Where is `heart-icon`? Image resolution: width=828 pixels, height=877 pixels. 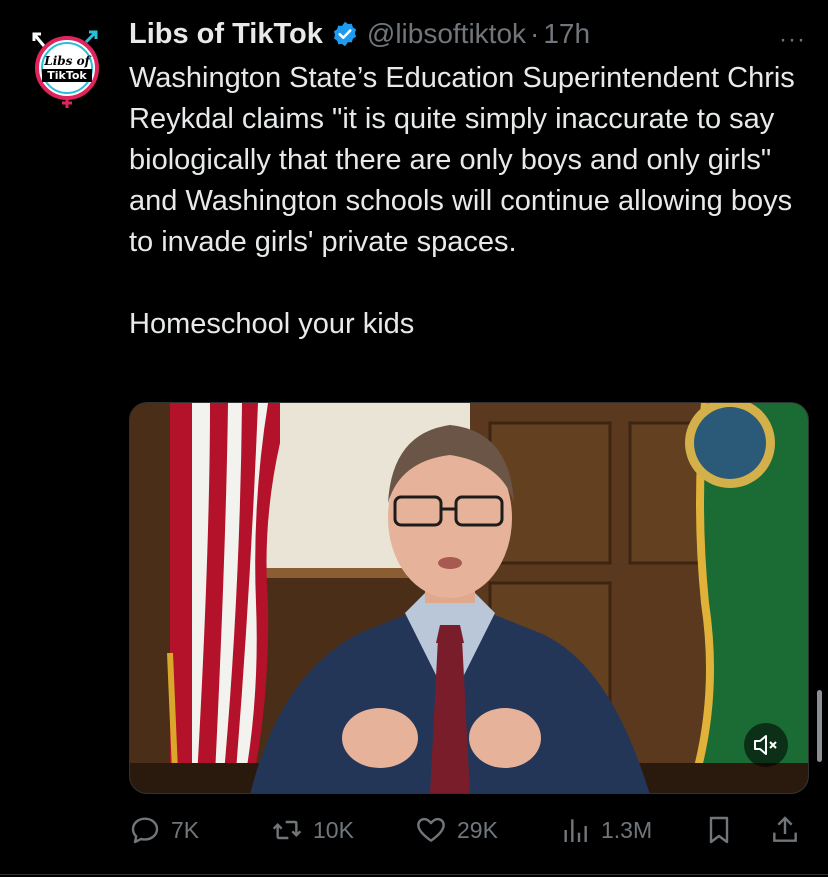
heart-icon is located at coordinates (431, 829).